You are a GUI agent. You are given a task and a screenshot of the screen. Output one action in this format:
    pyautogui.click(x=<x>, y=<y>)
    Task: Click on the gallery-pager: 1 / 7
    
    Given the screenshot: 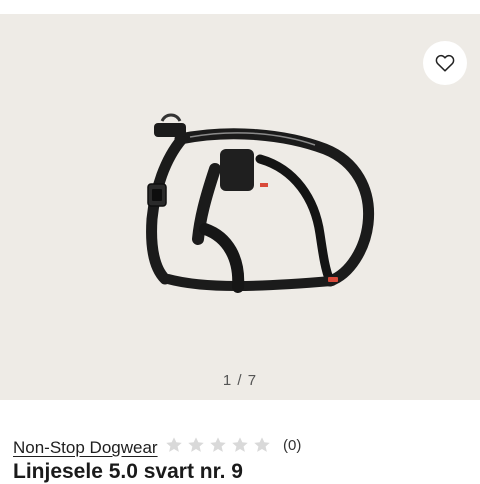 What is the action you would take?
    pyautogui.click(x=240, y=380)
    